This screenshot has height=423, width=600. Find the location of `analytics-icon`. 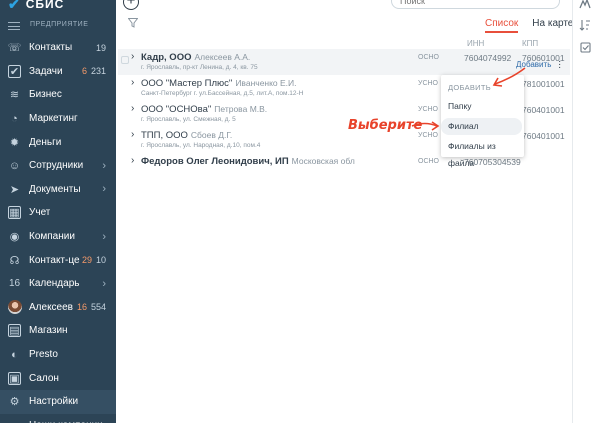

analytics-icon is located at coordinates (585, 5).